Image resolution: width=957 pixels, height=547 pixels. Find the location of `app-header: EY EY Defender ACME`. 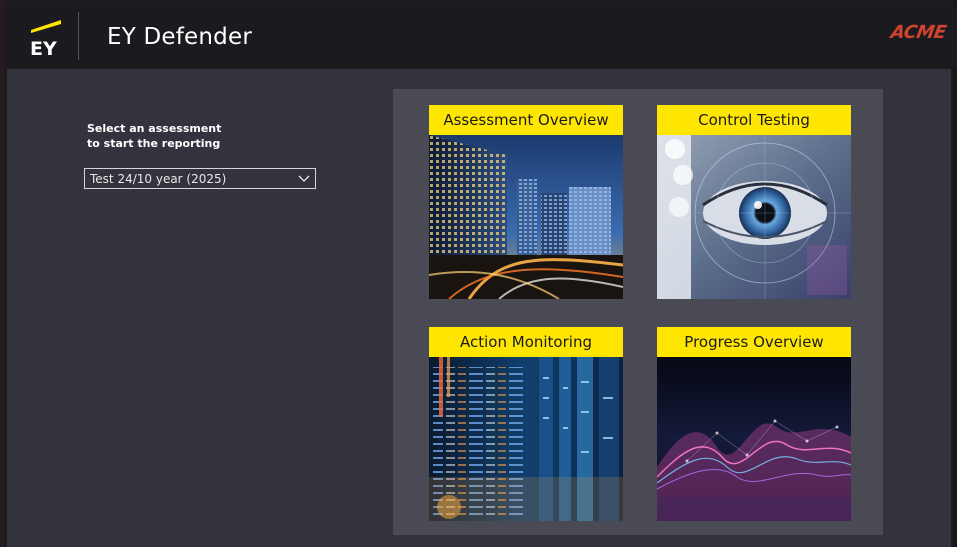

app-header: EY EY Defender ACME is located at coordinates (482, 37).